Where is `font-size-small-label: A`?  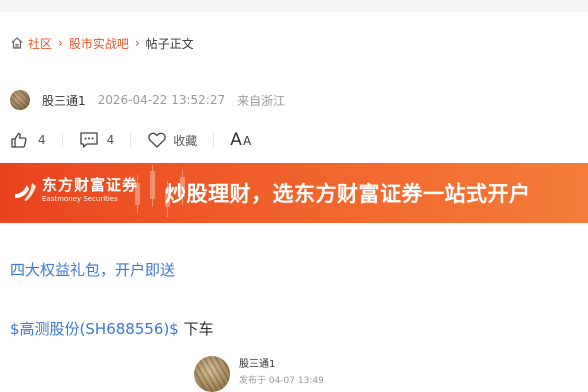 font-size-small-label: A is located at coordinates (247, 141).